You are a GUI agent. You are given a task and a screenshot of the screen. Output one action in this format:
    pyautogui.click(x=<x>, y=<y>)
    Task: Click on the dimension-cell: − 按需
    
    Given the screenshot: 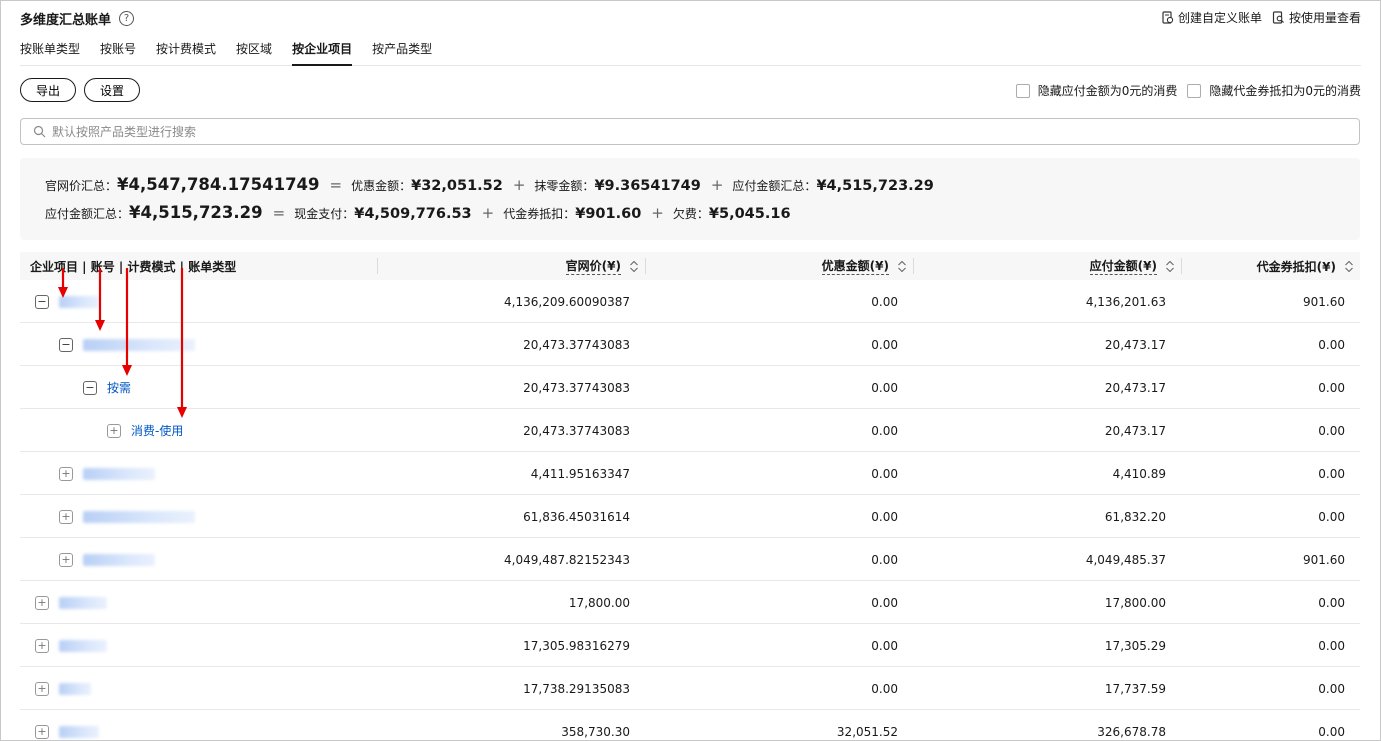 What is the action you would take?
    pyautogui.click(x=107, y=387)
    